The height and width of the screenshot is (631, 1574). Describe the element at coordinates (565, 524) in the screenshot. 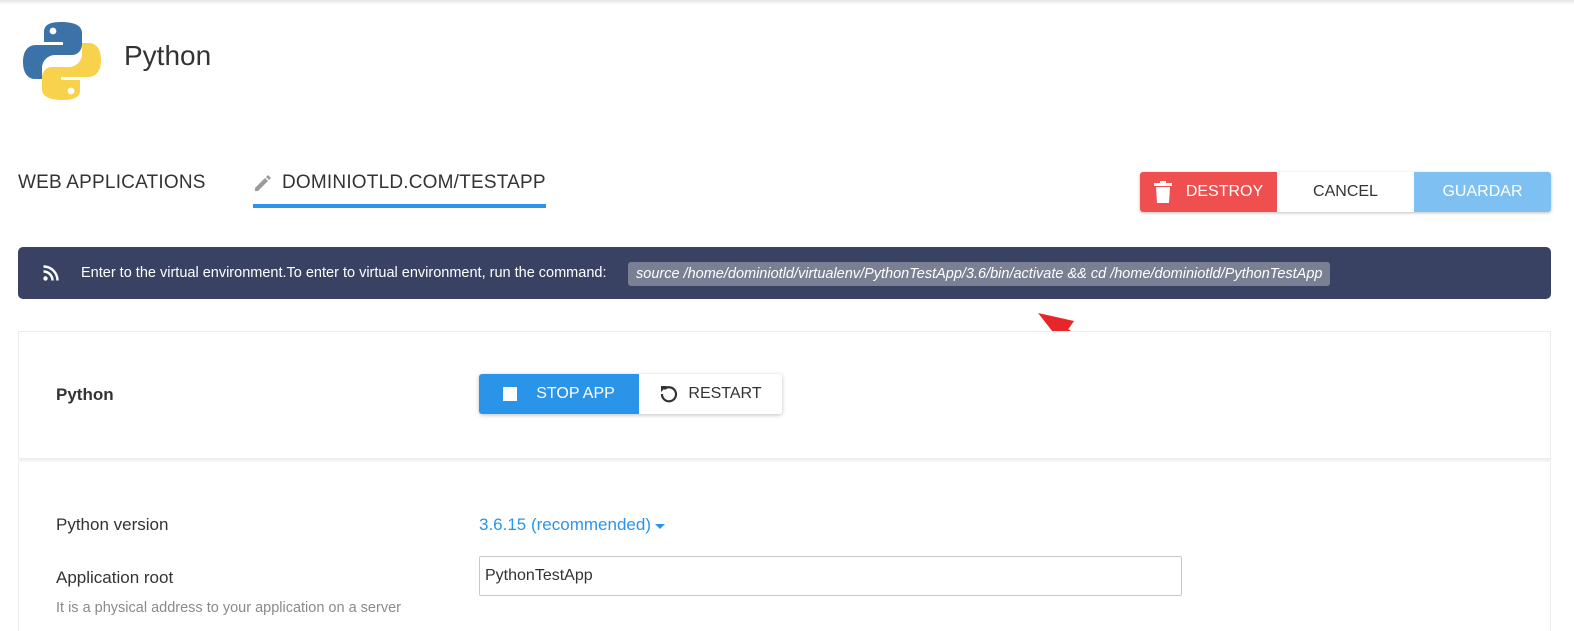

I see `python-version-value: 3.6.15 (recommended)` at that location.